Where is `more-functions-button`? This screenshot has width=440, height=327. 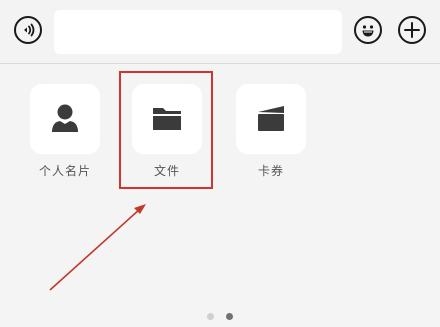 more-functions-button is located at coordinates (412, 30).